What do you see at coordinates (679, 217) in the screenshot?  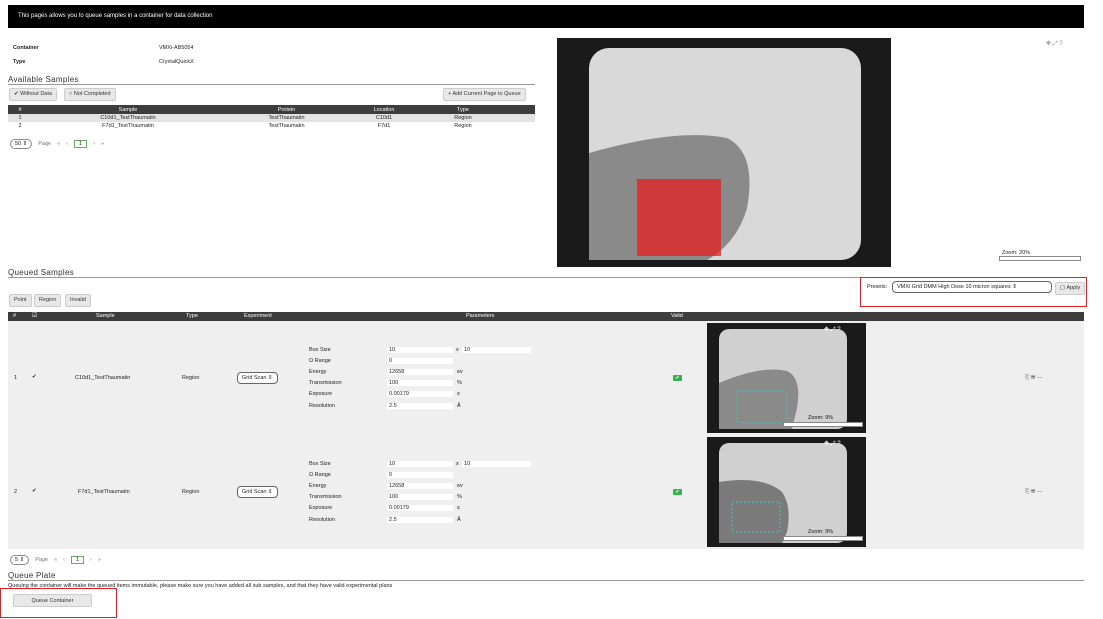 I see `grid-scan-region` at bounding box center [679, 217].